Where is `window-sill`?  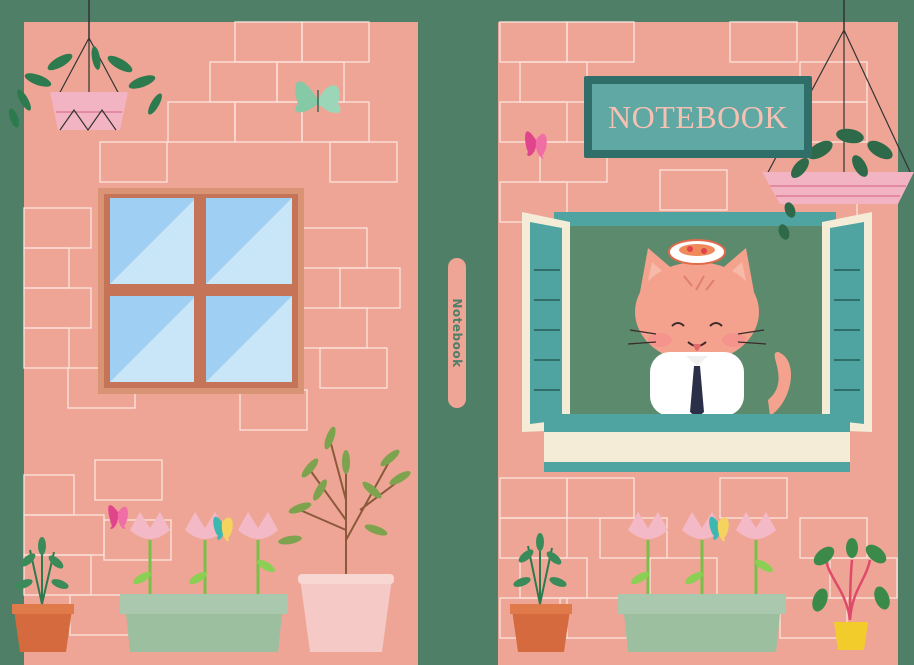
window-sill is located at coordinates (697, 443).